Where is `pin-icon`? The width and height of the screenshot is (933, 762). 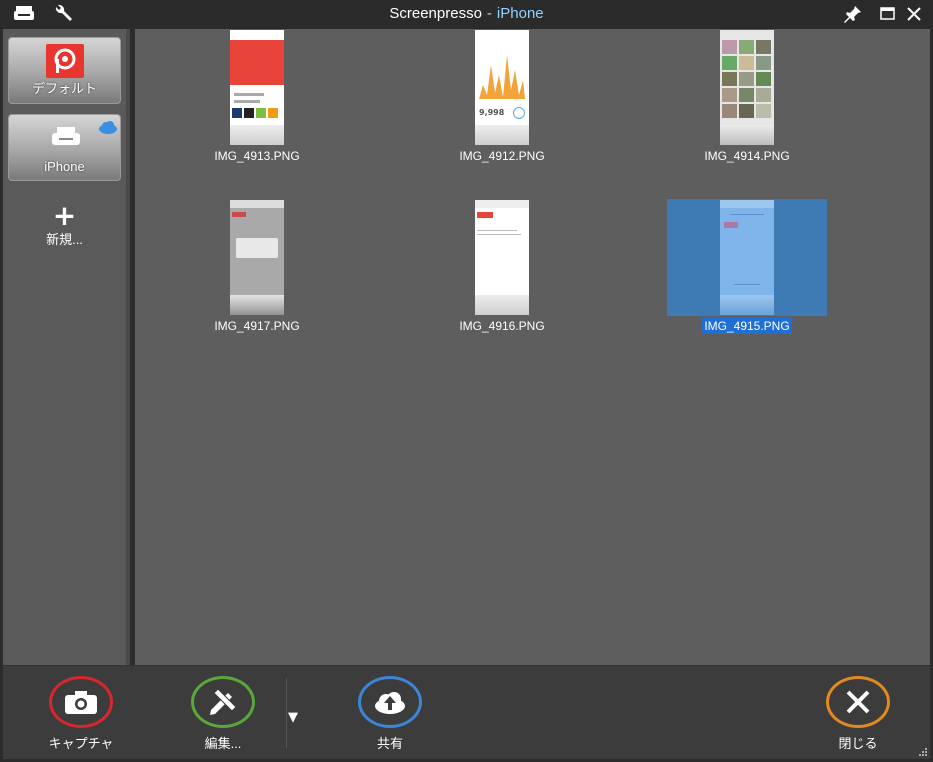 pin-icon is located at coordinates (853, 14).